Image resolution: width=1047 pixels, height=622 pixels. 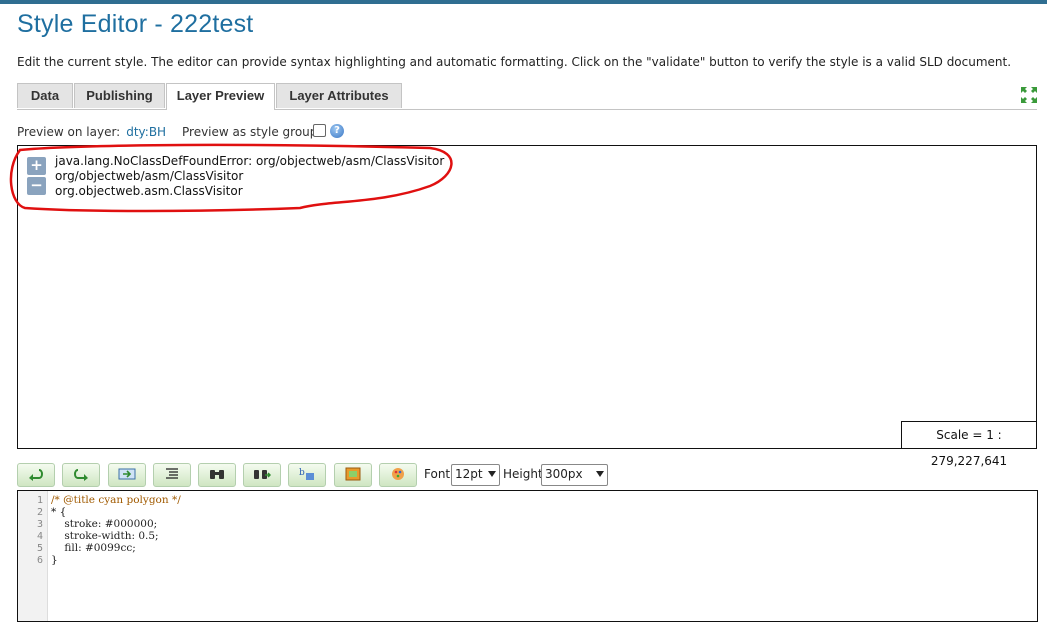 I want to click on color-swatch-icon: b, so click(x=306, y=474).